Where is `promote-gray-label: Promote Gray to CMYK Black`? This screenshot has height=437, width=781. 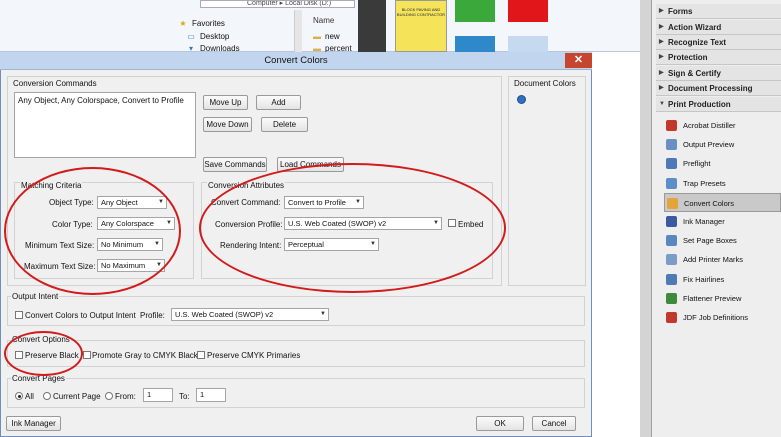
promote-gray-label: Promote Gray to CMYK Black is located at coordinates (145, 355).